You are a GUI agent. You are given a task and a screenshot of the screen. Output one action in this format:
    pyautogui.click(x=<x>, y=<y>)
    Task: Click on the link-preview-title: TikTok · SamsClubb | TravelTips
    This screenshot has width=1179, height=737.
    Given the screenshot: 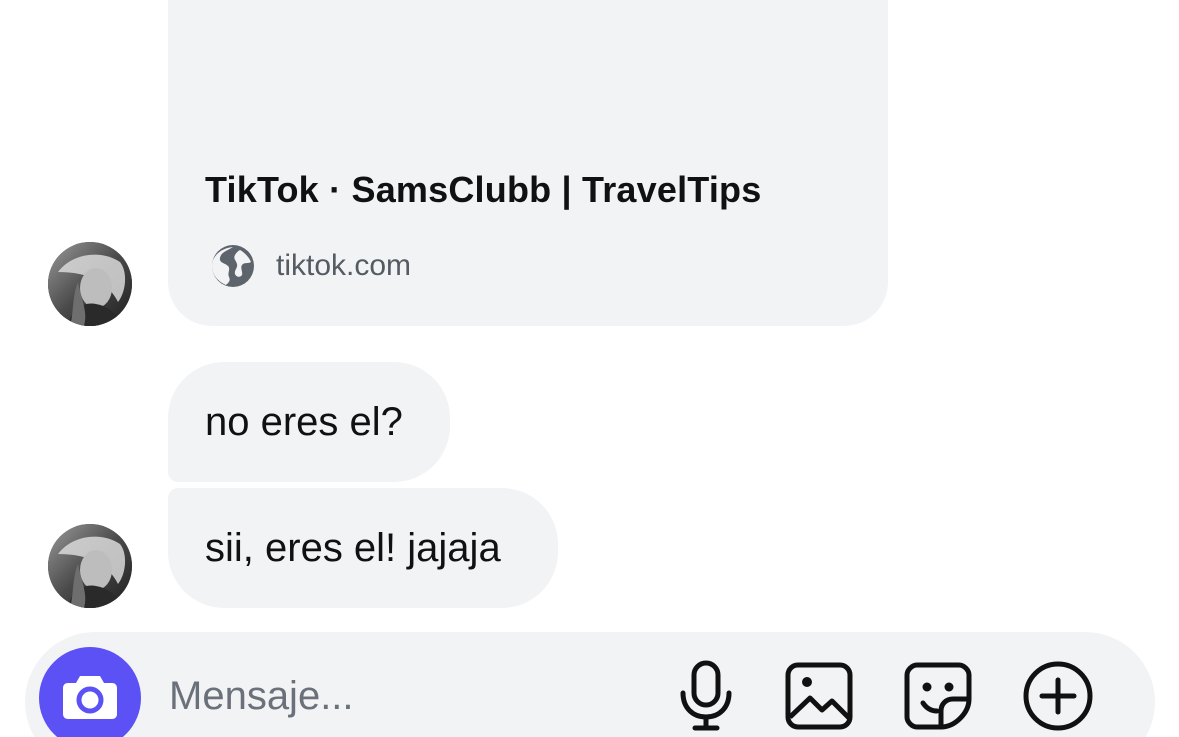 What is the action you would take?
    pyautogui.click(x=483, y=189)
    